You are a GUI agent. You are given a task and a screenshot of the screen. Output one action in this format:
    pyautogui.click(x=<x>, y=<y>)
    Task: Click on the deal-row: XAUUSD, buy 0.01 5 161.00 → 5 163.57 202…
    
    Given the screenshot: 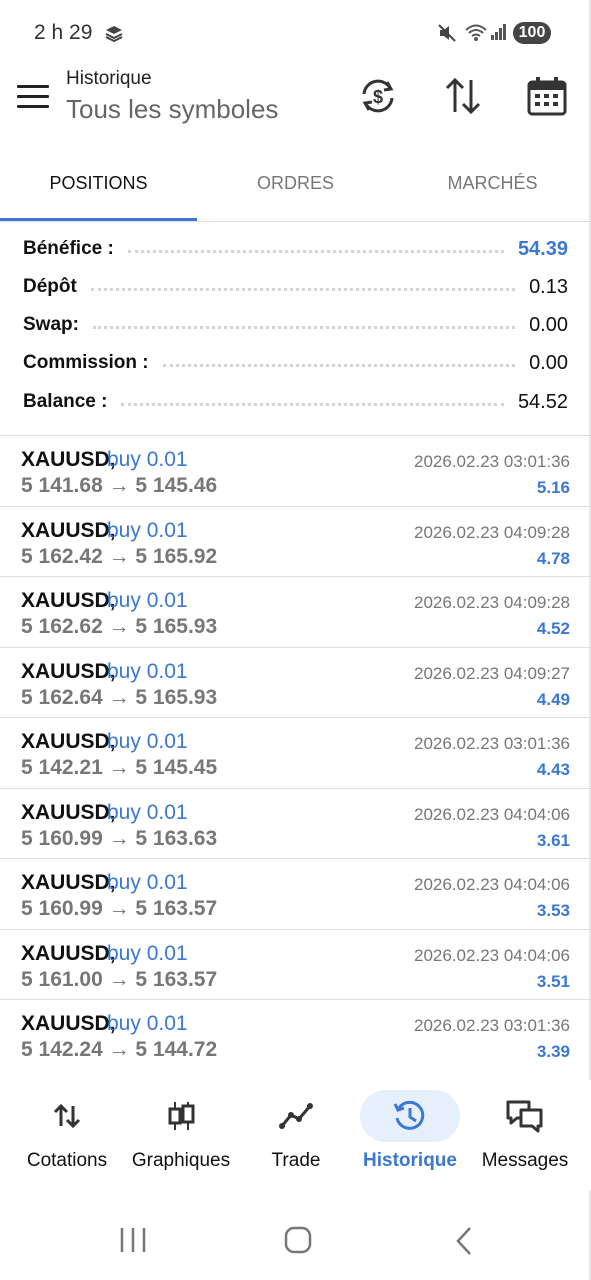 What is the action you would take?
    pyautogui.click(x=295, y=965)
    